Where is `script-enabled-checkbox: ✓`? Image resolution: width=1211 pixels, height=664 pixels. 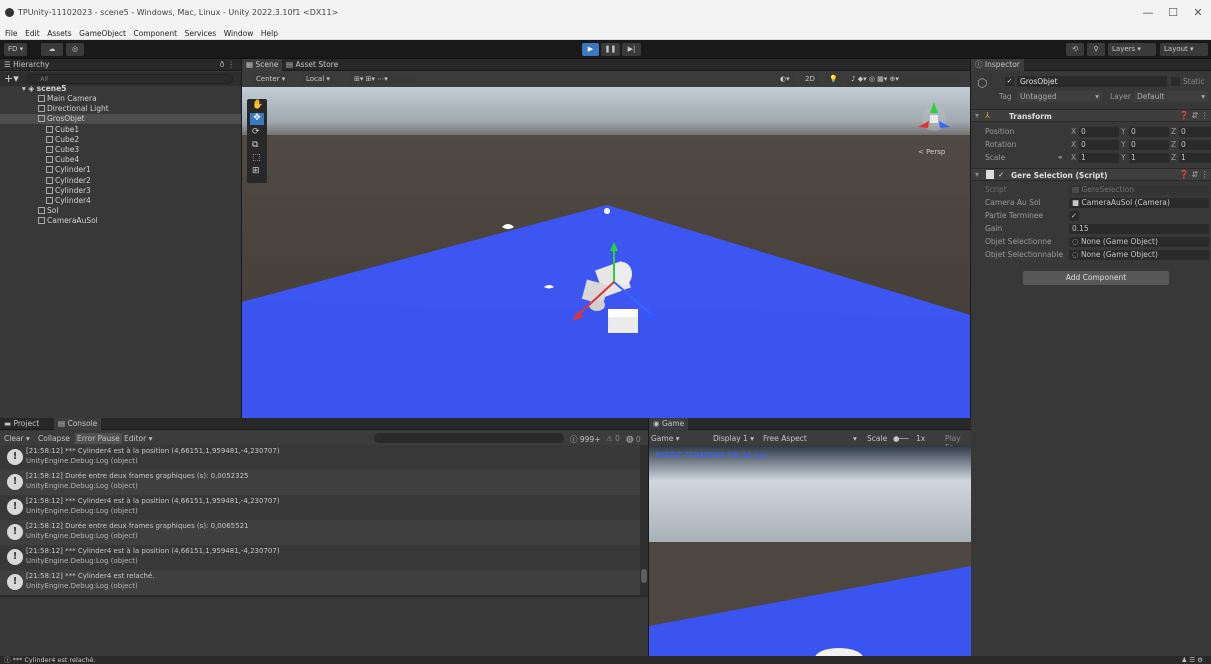 script-enabled-checkbox: ✓ is located at coordinates (1001, 174).